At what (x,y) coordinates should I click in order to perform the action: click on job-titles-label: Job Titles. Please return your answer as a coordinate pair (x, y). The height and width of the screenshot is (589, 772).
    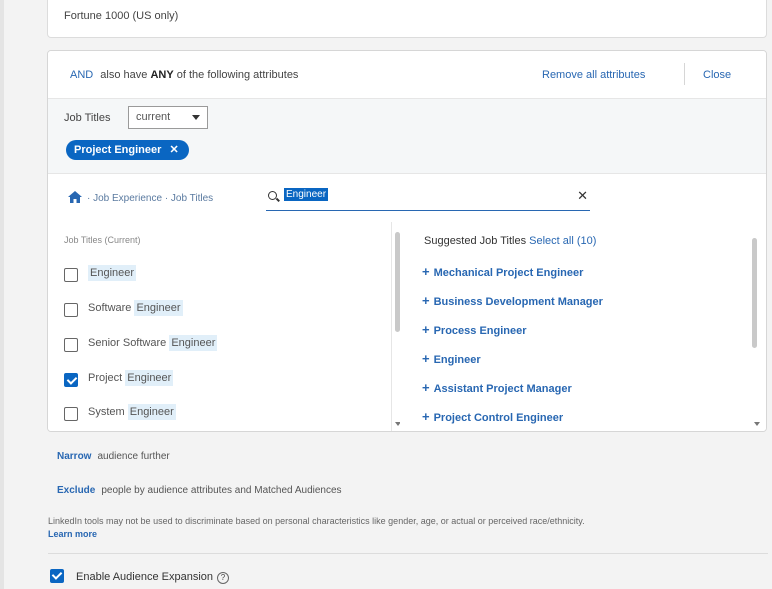
    Looking at the image, I should click on (87, 118).